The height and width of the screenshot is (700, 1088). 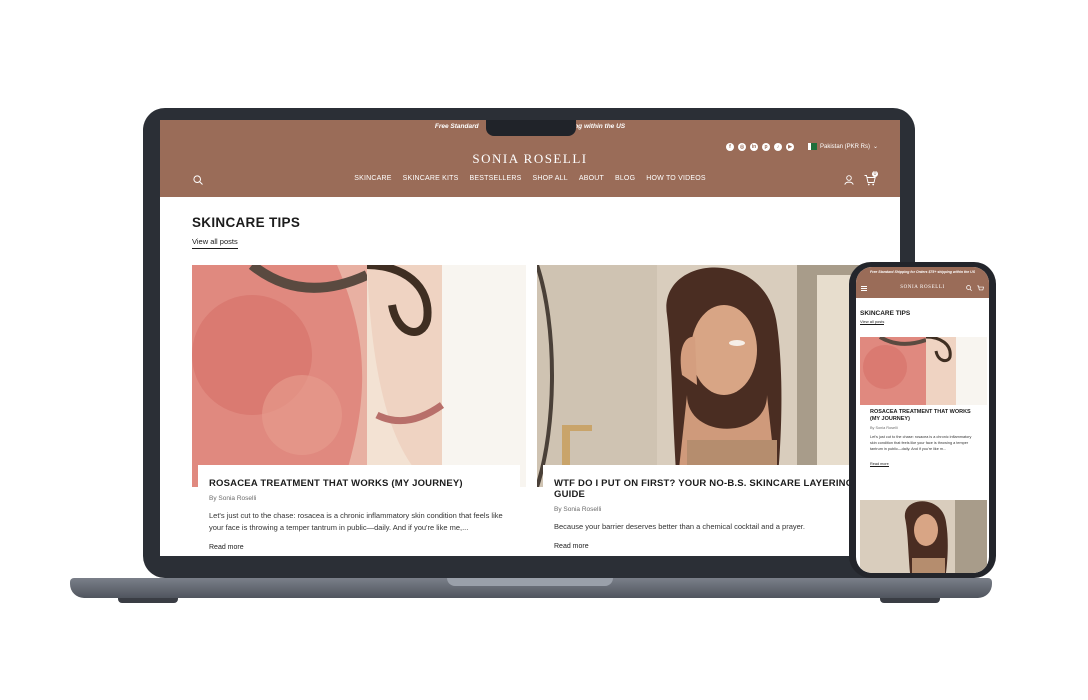 What do you see at coordinates (790, 147) in the screenshot?
I see `youtube-icon: ▶` at bounding box center [790, 147].